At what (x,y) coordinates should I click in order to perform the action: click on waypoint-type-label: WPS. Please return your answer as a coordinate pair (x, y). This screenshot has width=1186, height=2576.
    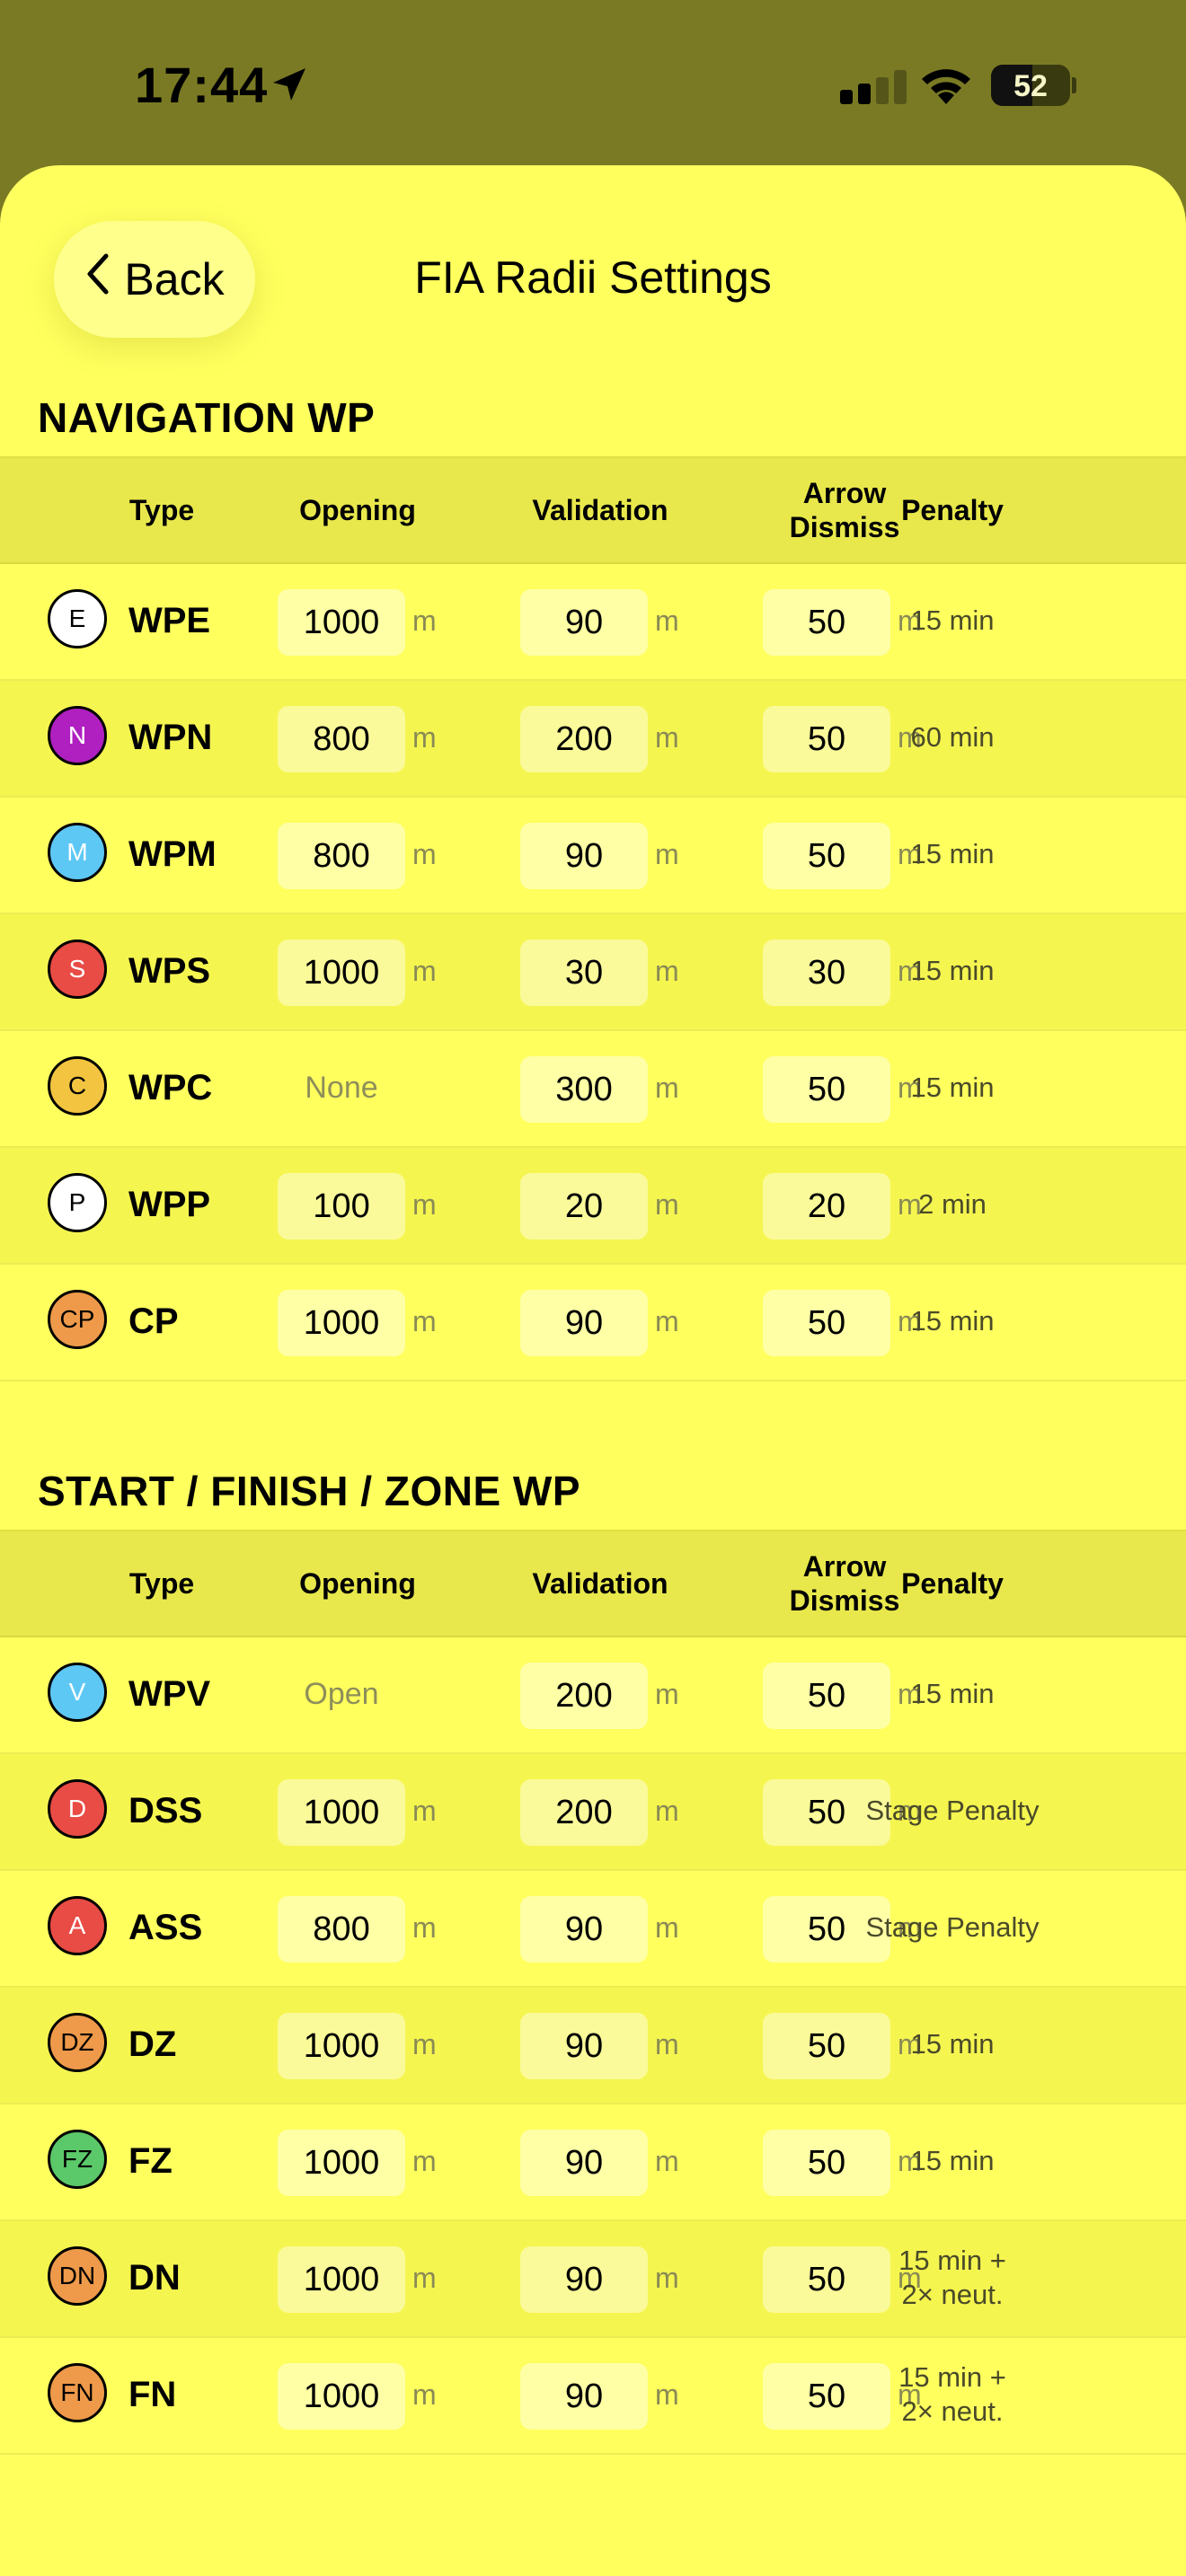
    Looking at the image, I should click on (169, 970).